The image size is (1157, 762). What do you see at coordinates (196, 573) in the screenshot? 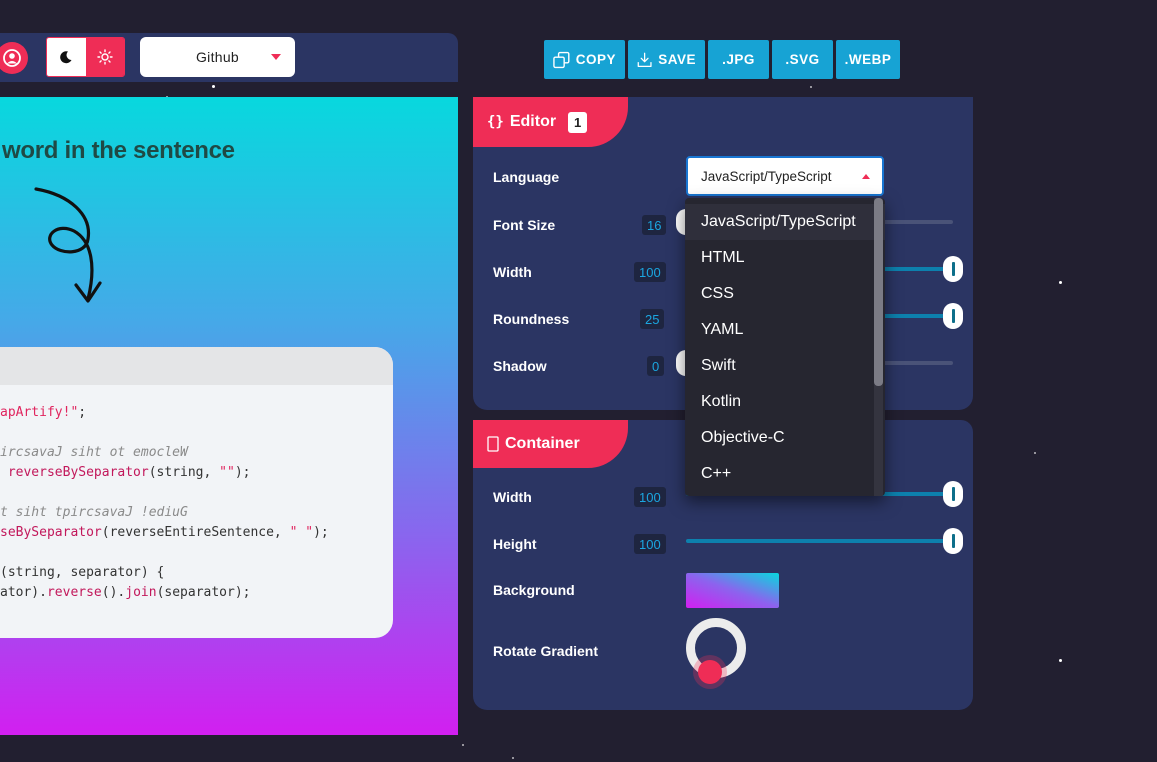
I see `code-line: (string, separator) {` at bounding box center [196, 573].